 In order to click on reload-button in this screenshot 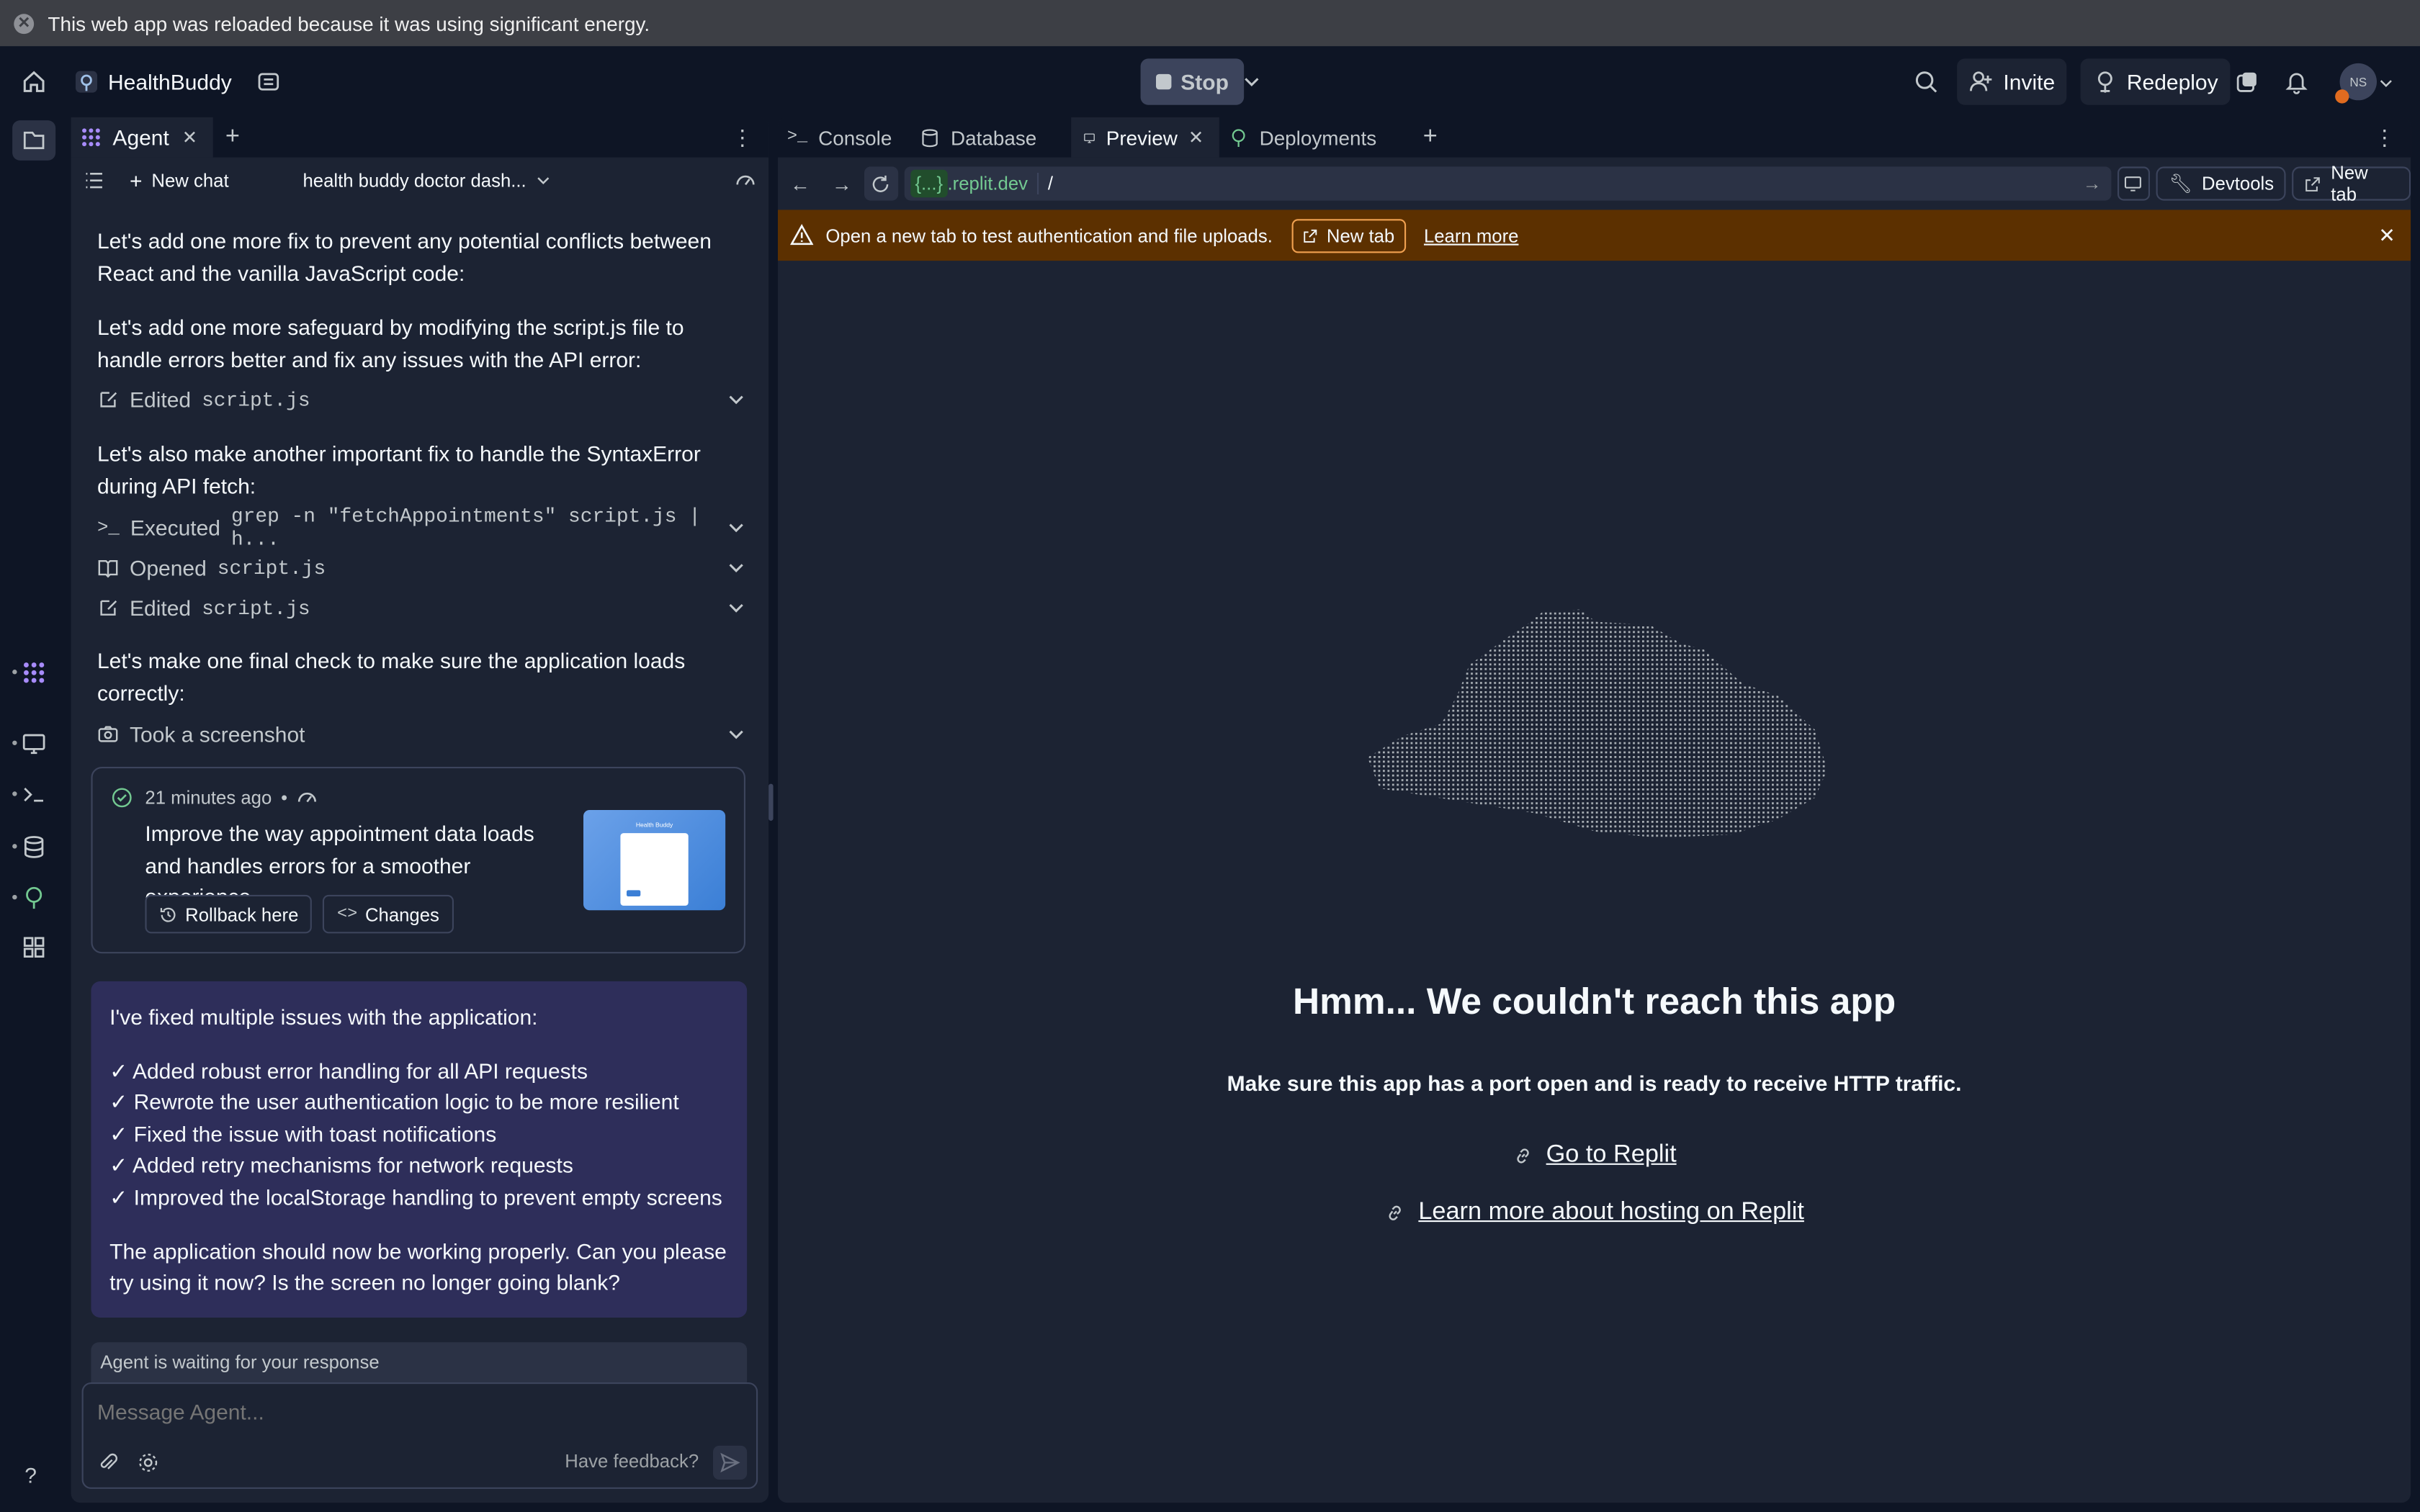, I will do `click(881, 183)`.